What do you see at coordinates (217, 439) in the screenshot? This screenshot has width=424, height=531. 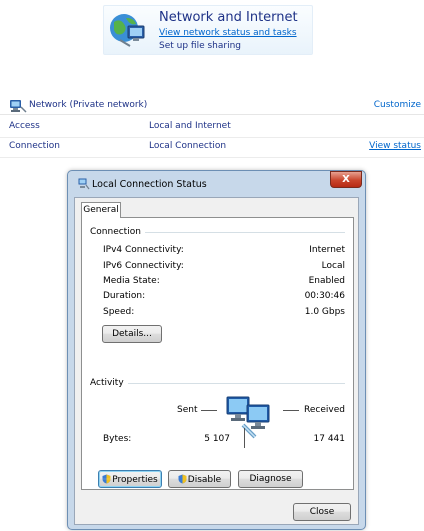 I see `bytes-sent-value: 5 107` at bounding box center [217, 439].